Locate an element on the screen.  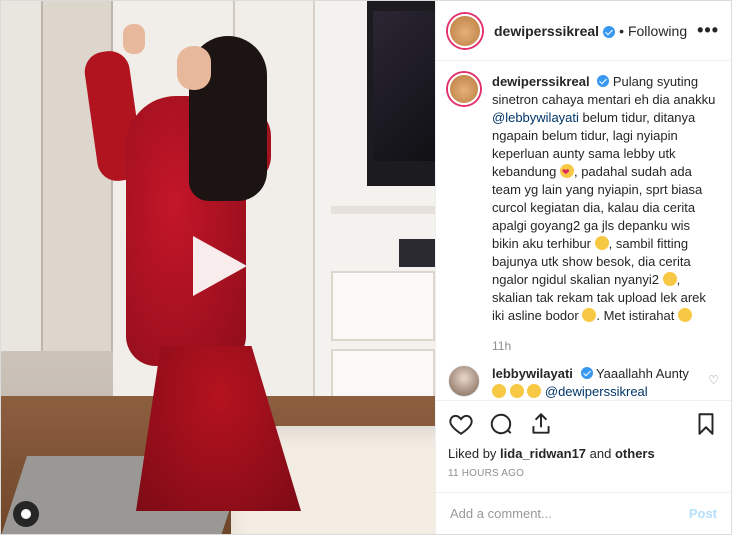
scene-device is located at coordinates (417, 253).